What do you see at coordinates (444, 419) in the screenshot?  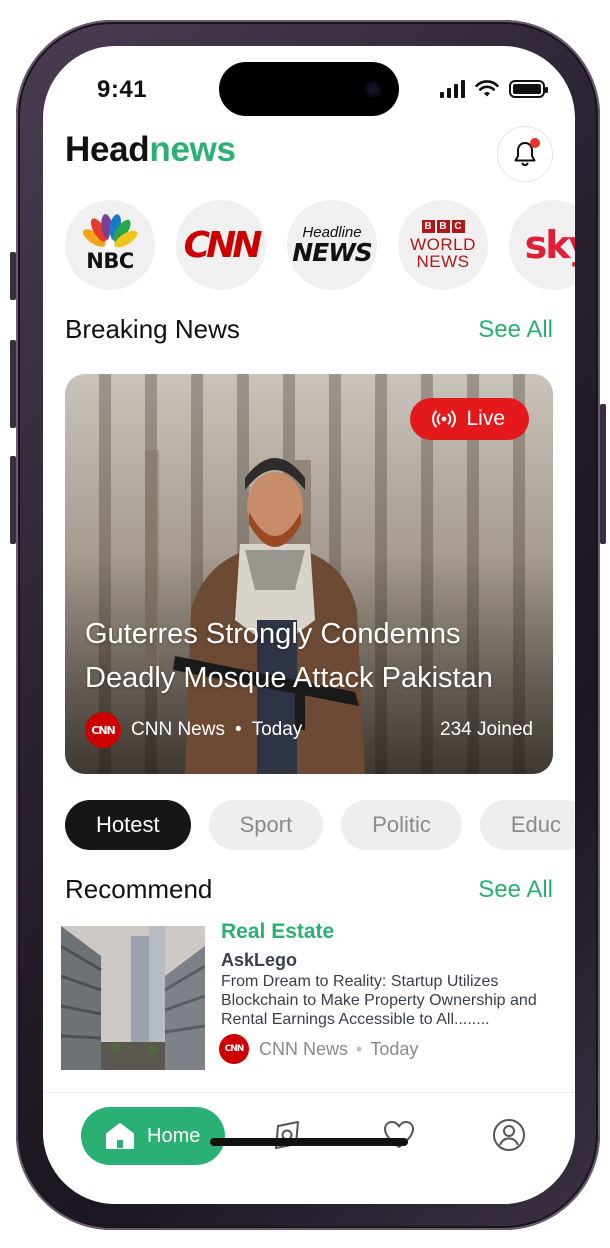 I see `broadcast-icon` at bounding box center [444, 419].